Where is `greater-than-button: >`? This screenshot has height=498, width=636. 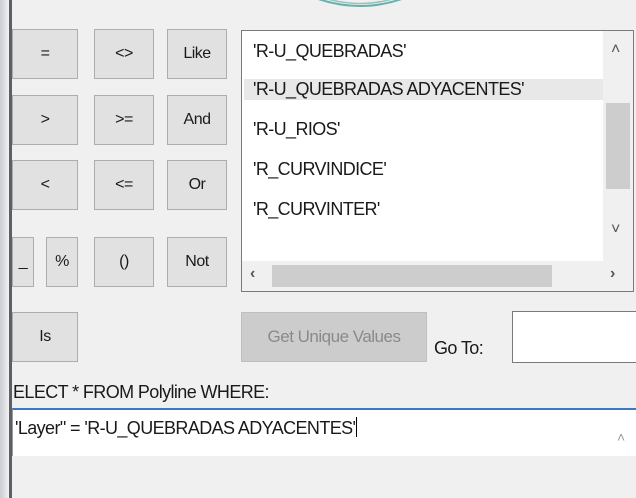 greater-than-button: > is located at coordinates (45, 120).